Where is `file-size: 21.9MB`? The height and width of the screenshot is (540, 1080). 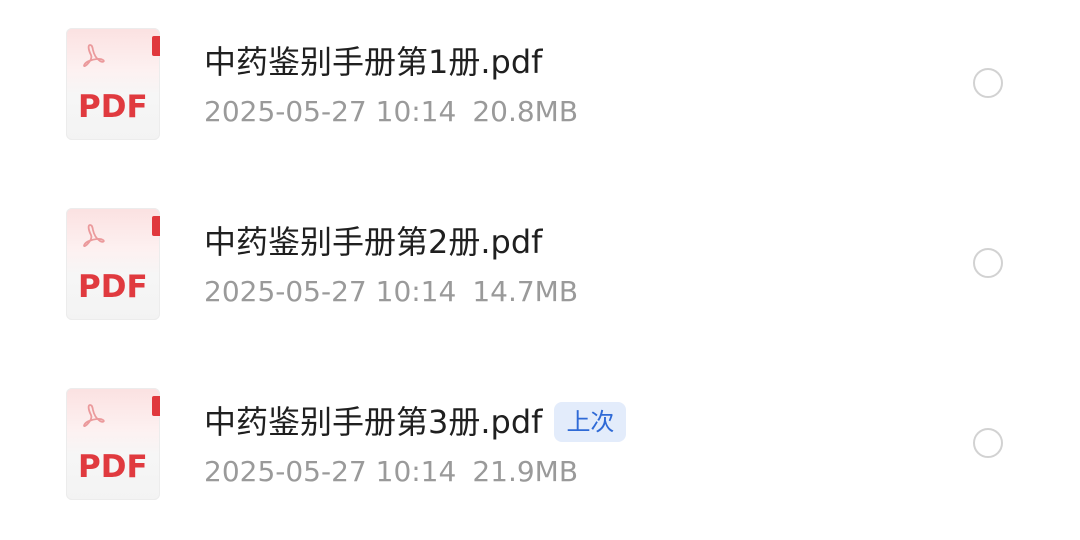
file-size: 21.9MB is located at coordinates (525, 471).